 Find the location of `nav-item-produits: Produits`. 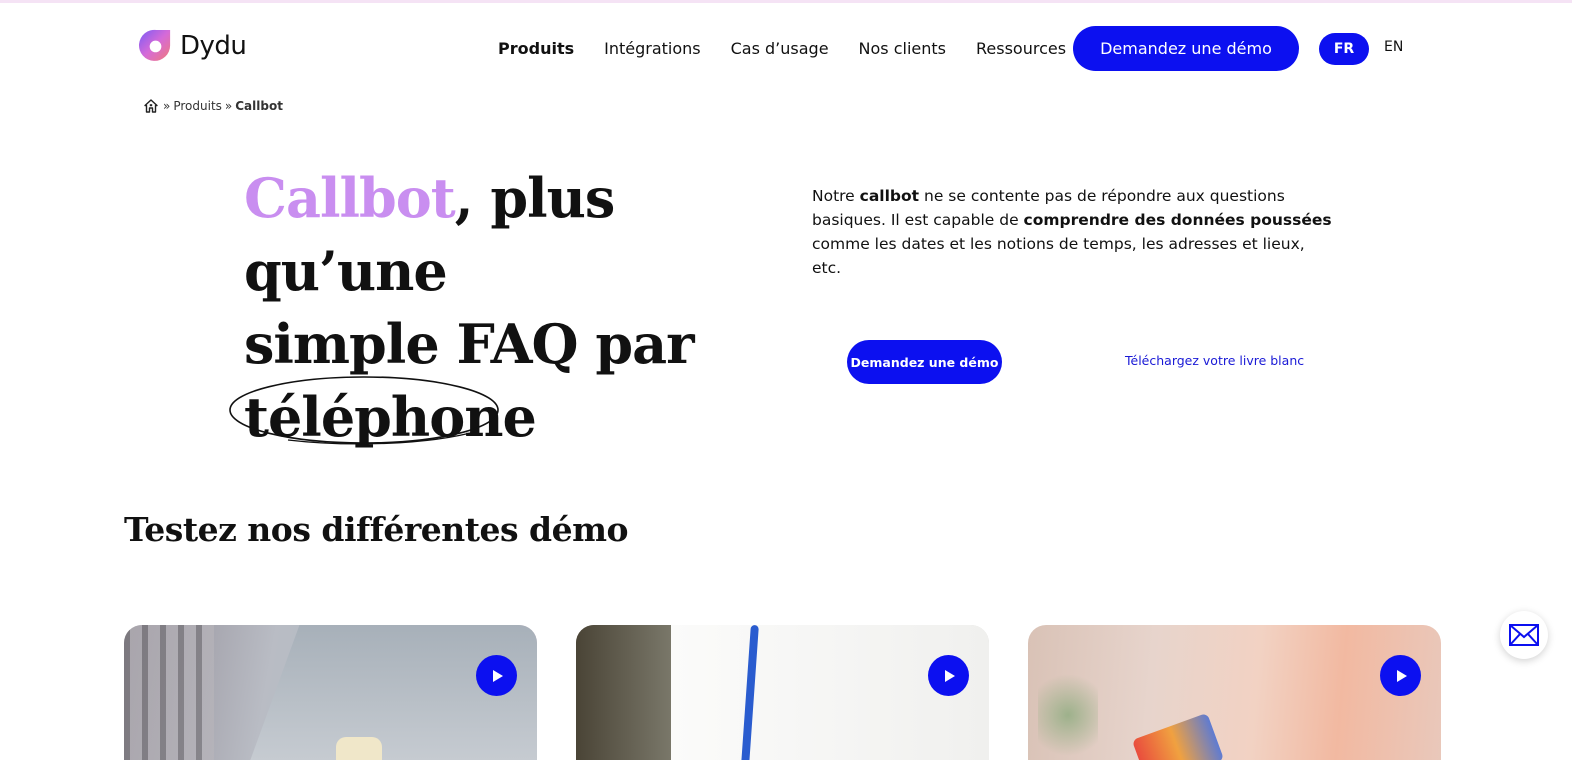

nav-item-produits: Produits is located at coordinates (535, 48).